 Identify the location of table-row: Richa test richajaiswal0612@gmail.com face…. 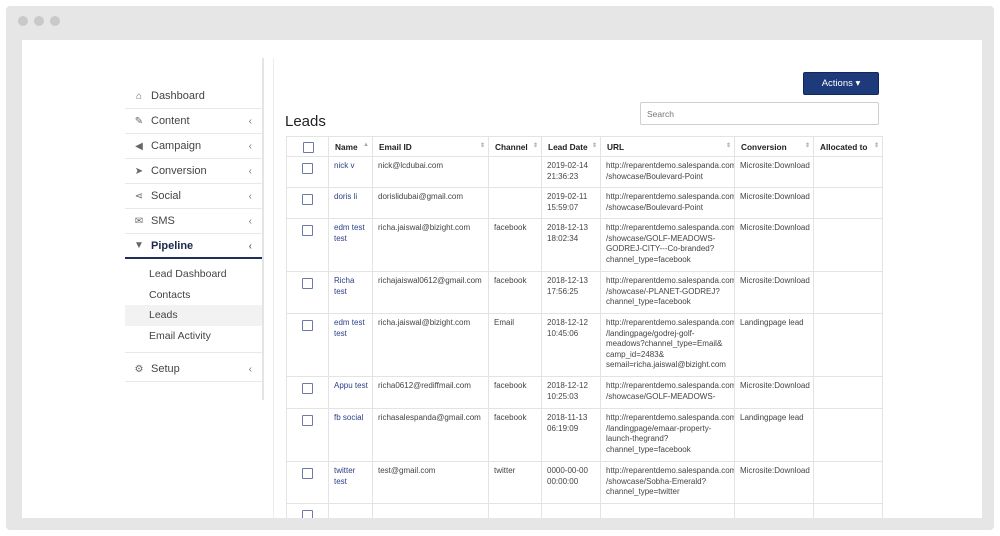
(584, 292).